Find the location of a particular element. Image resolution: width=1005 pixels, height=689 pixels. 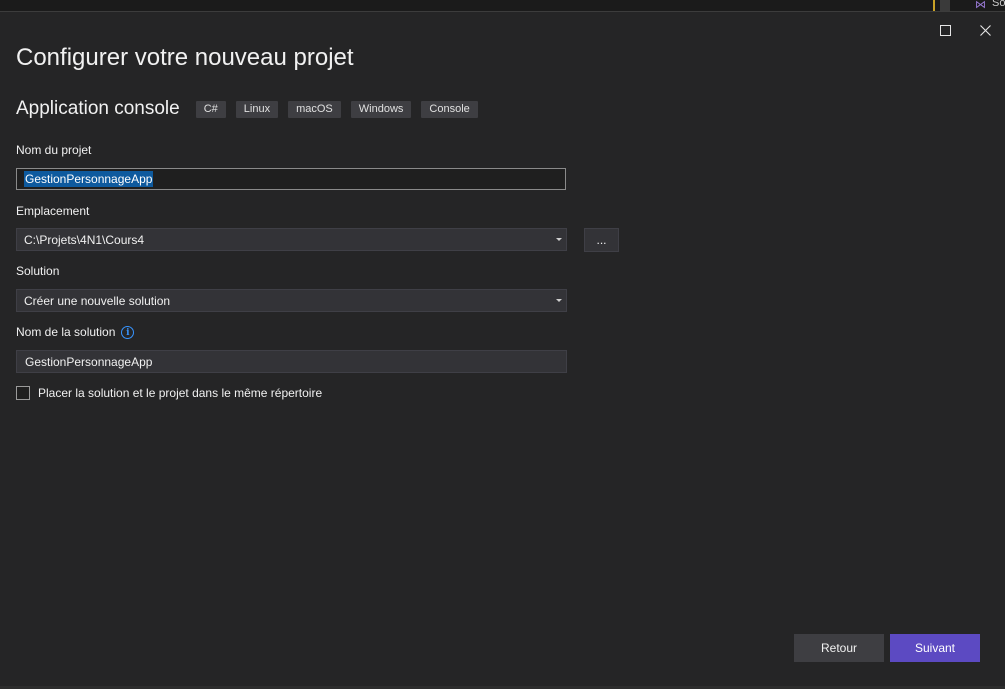

project-name-label: Nom du projet is located at coordinates (54, 150).